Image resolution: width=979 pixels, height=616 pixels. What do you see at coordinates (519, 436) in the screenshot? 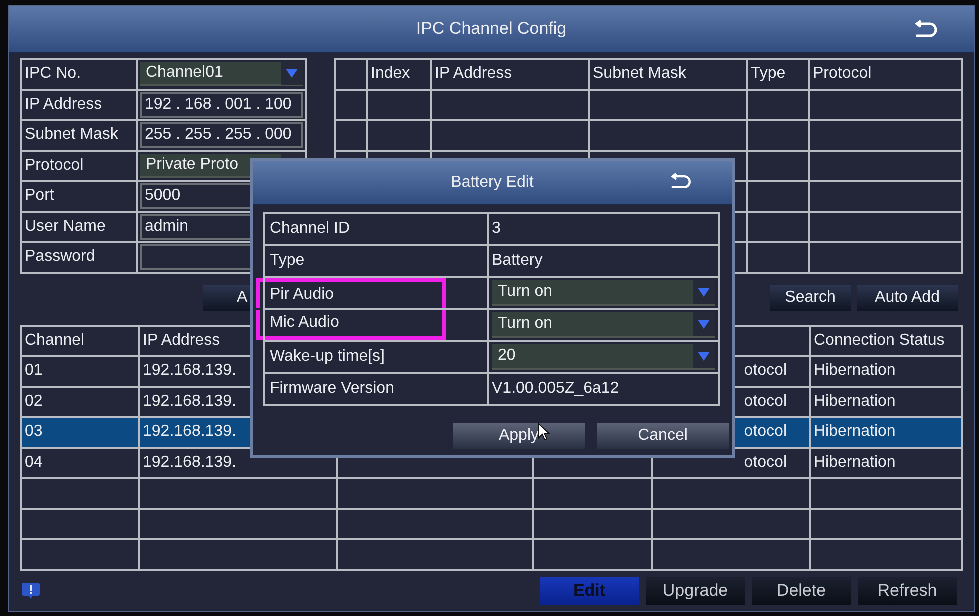
I see `dialog-button: Apply` at bounding box center [519, 436].